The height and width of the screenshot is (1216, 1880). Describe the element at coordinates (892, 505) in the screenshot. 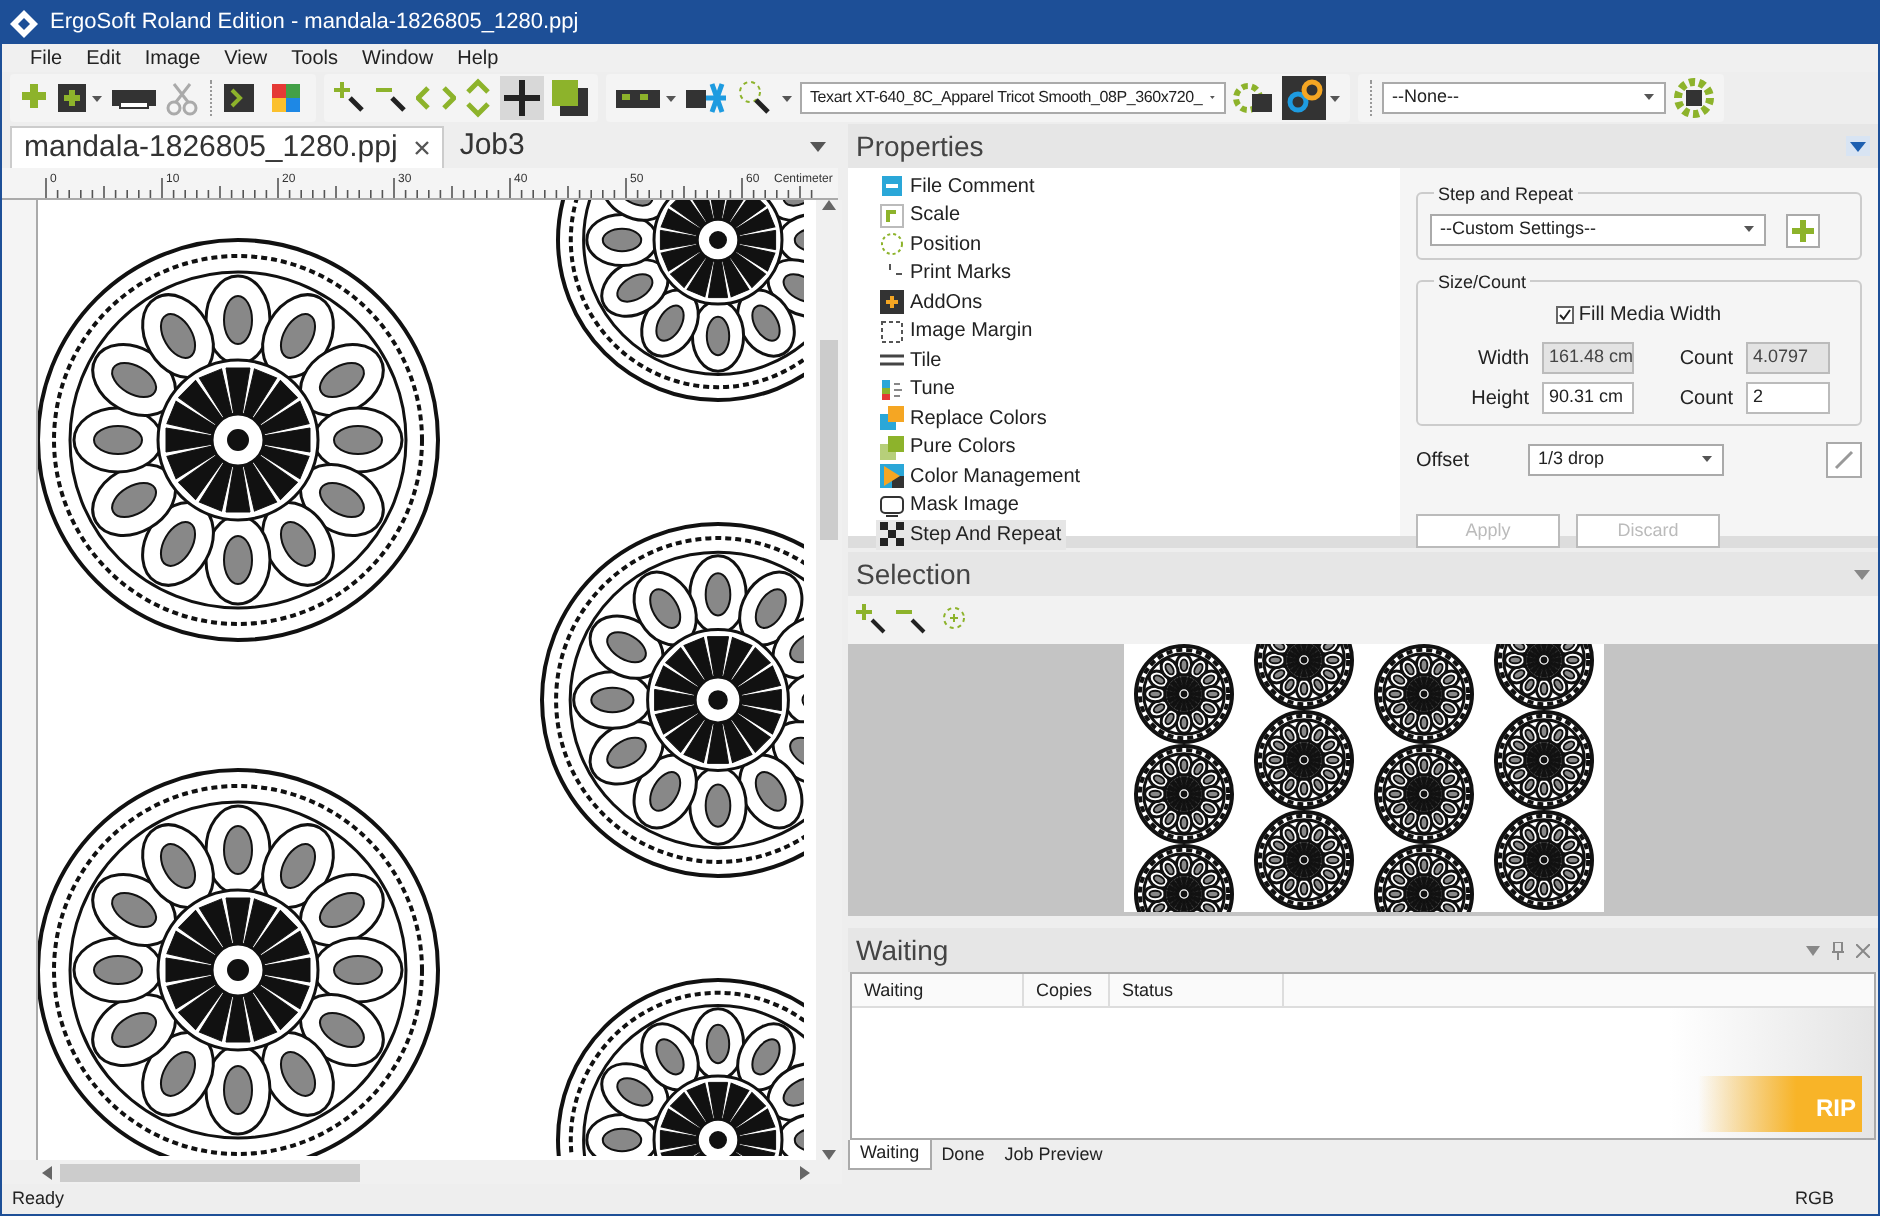

I see `monitor-icon` at that location.